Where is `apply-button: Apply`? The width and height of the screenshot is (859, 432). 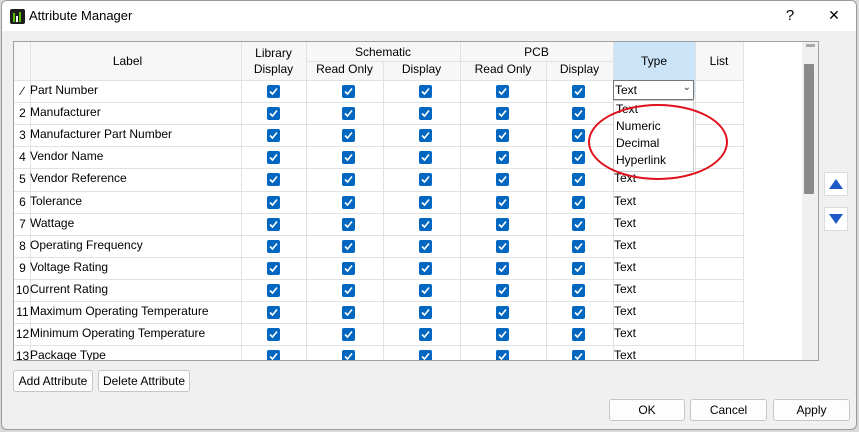
apply-button: Apply is located at coordinates (811, 410).